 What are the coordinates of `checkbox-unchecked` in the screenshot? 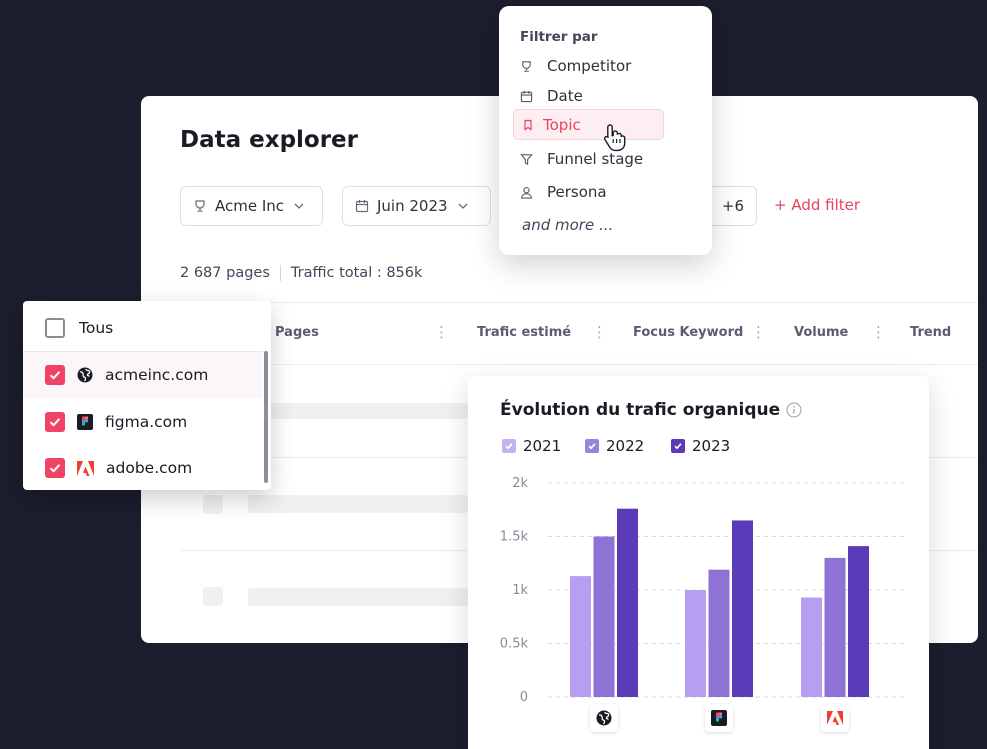 It's located at (55, 328).